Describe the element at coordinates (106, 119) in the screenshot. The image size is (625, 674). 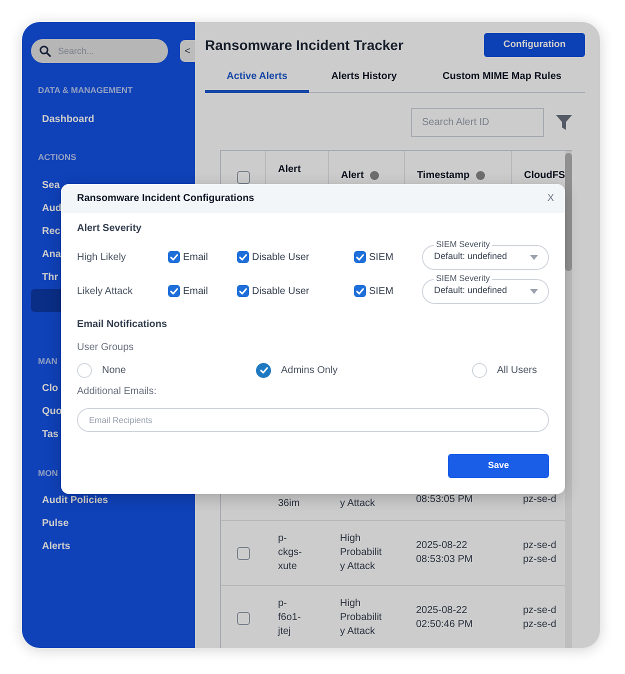
I see `sidebar-item: Dashboard` at that location.